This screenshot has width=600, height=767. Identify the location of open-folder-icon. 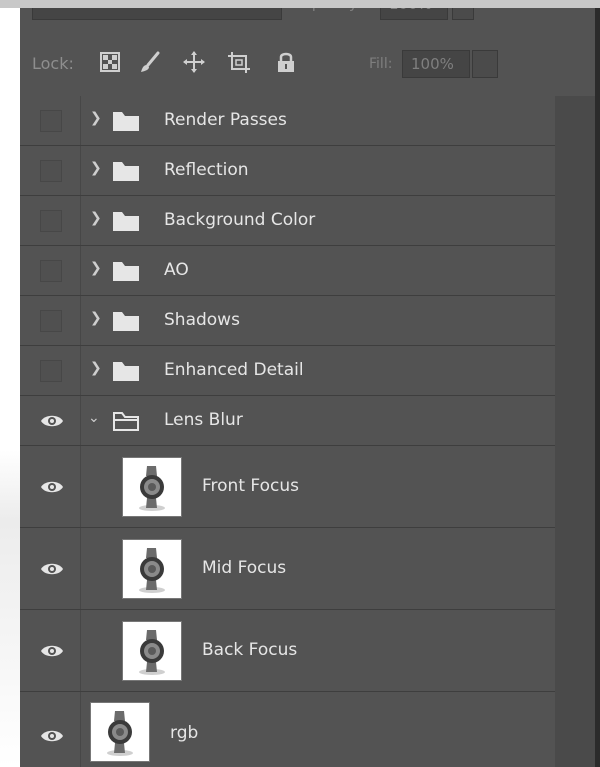
(126, 423).